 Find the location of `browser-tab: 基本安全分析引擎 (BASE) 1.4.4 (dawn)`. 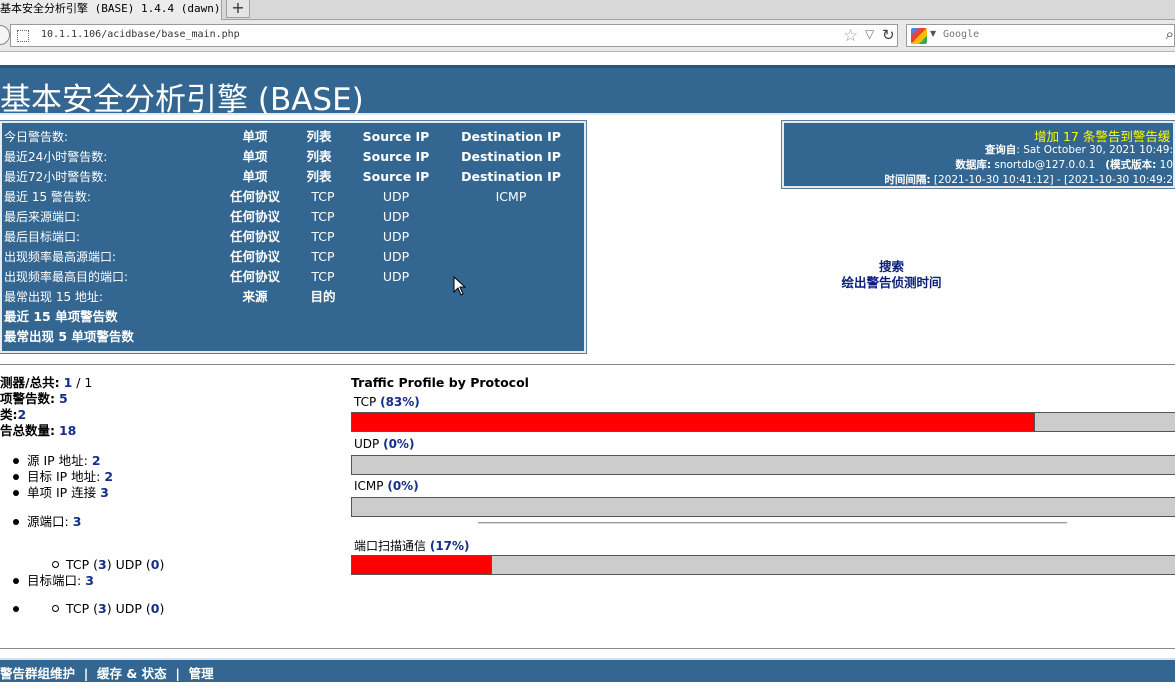

browser-tab: 基本安全分析引擎 (BASE) 1.4.4 (dawn) is located at coordinates (111, 10).